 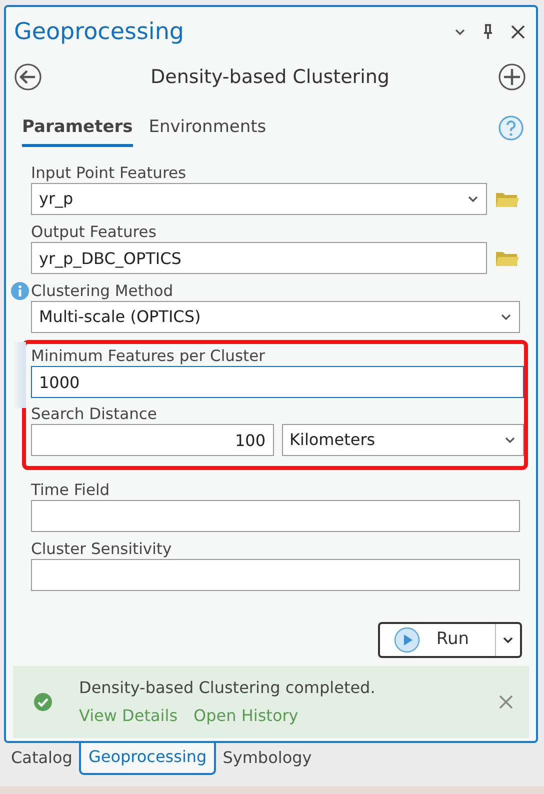 What do you see at coordinates (267, 758) in the screenshot?
I see `tab: Symbology` at bounding box center [267, 758].